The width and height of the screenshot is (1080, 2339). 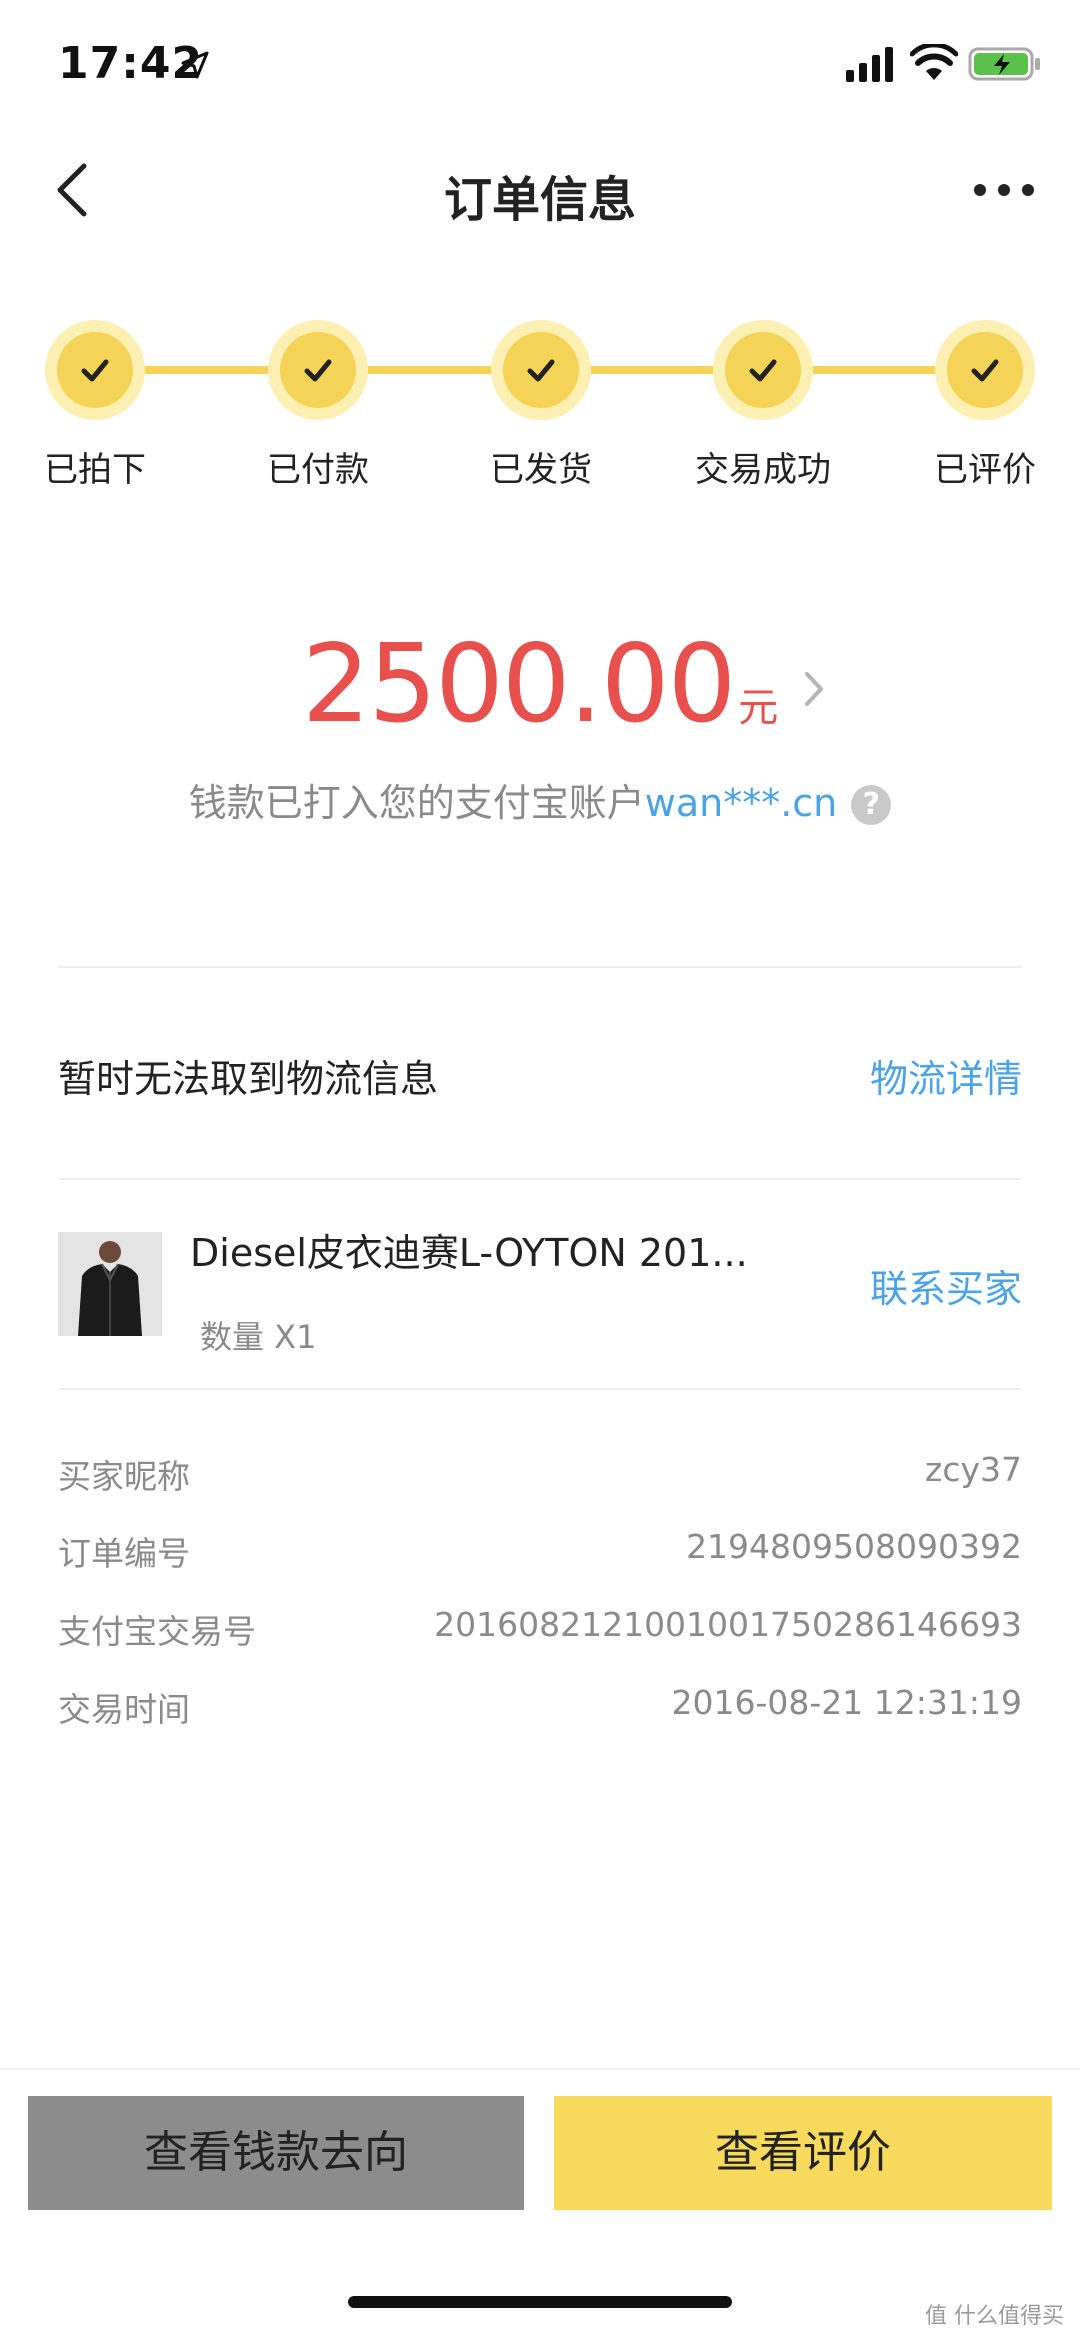 I want to click on product-thumbnail, so click(x=110, y=1284).